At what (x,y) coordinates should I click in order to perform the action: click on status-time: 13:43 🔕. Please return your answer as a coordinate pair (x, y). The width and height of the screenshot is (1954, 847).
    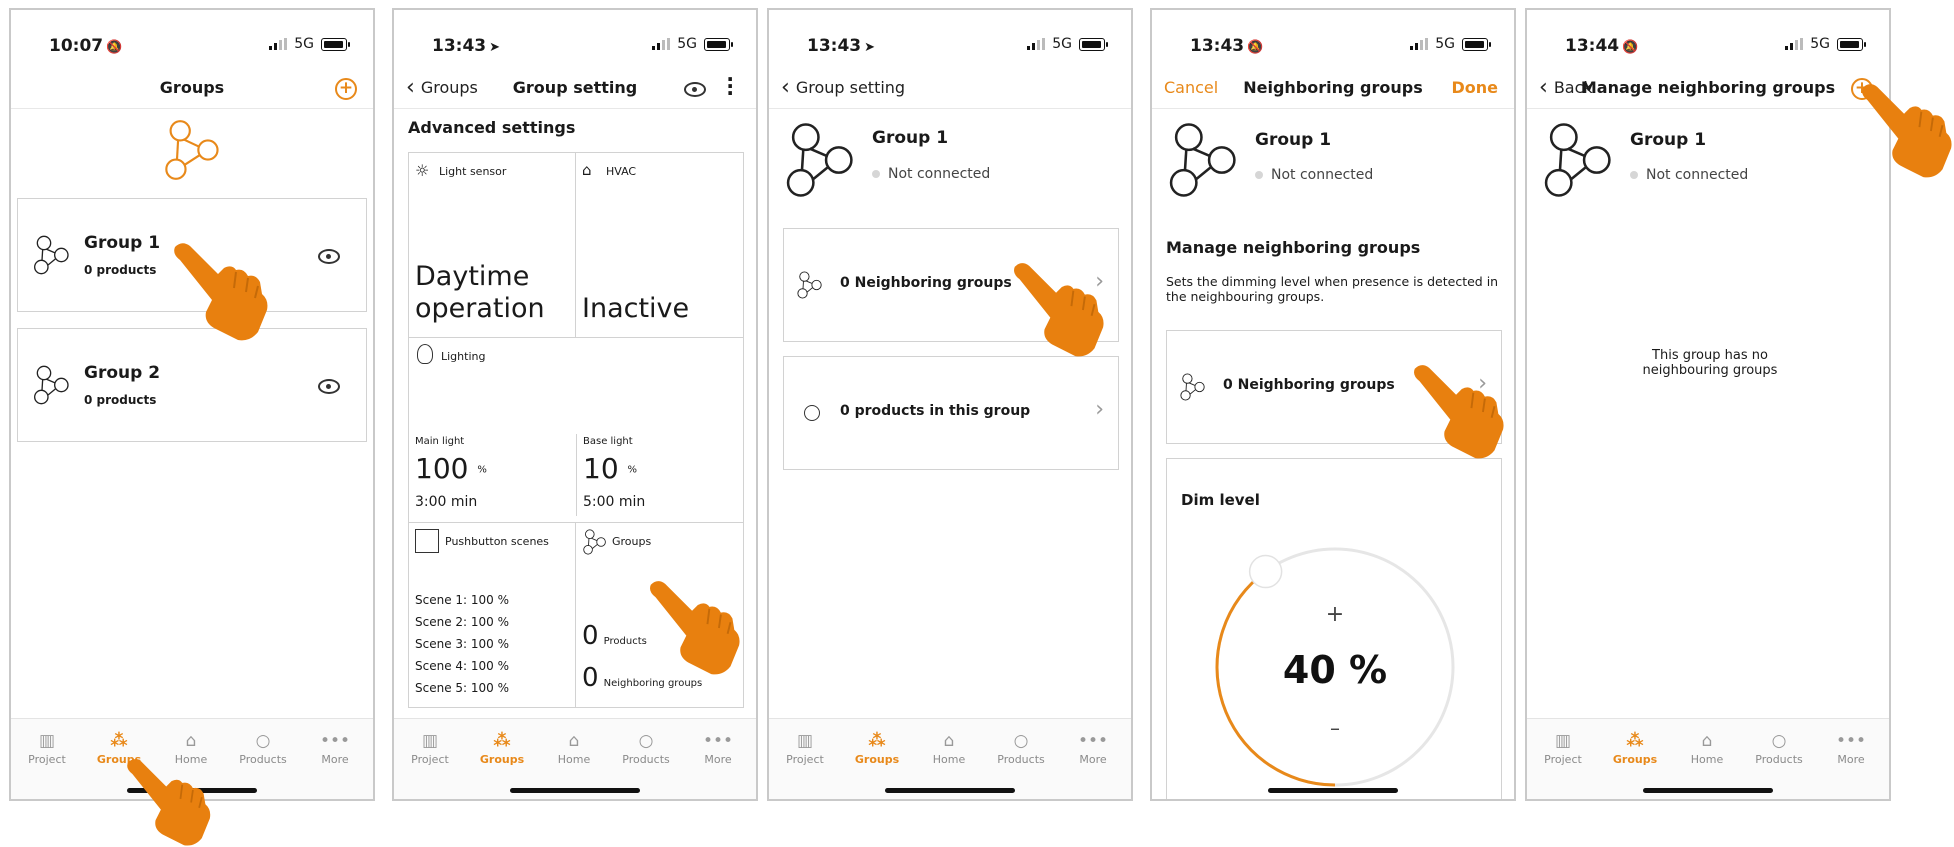
    Looking at the image, I should click on (1227, 46).